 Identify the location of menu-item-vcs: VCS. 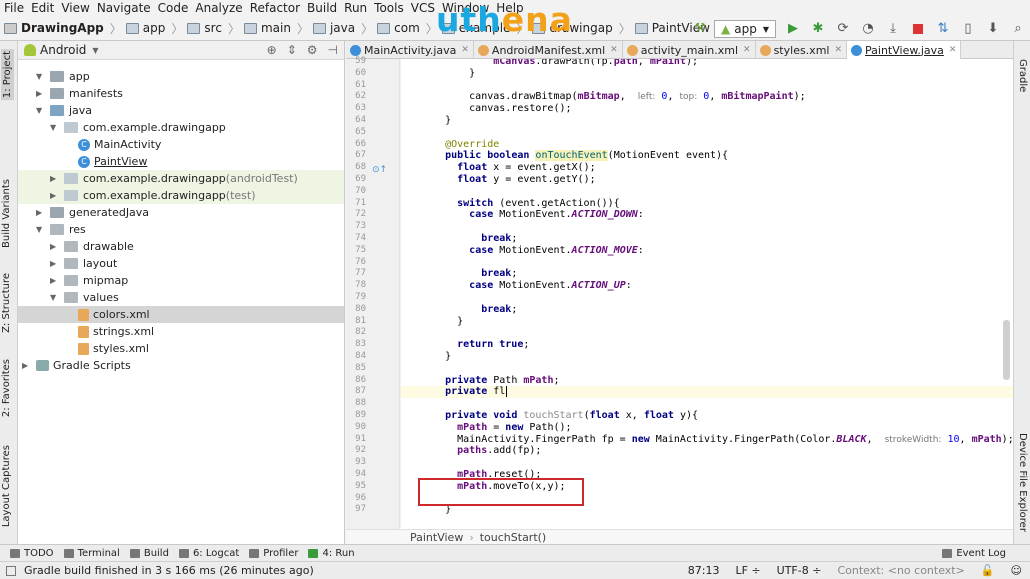
(423, 8).